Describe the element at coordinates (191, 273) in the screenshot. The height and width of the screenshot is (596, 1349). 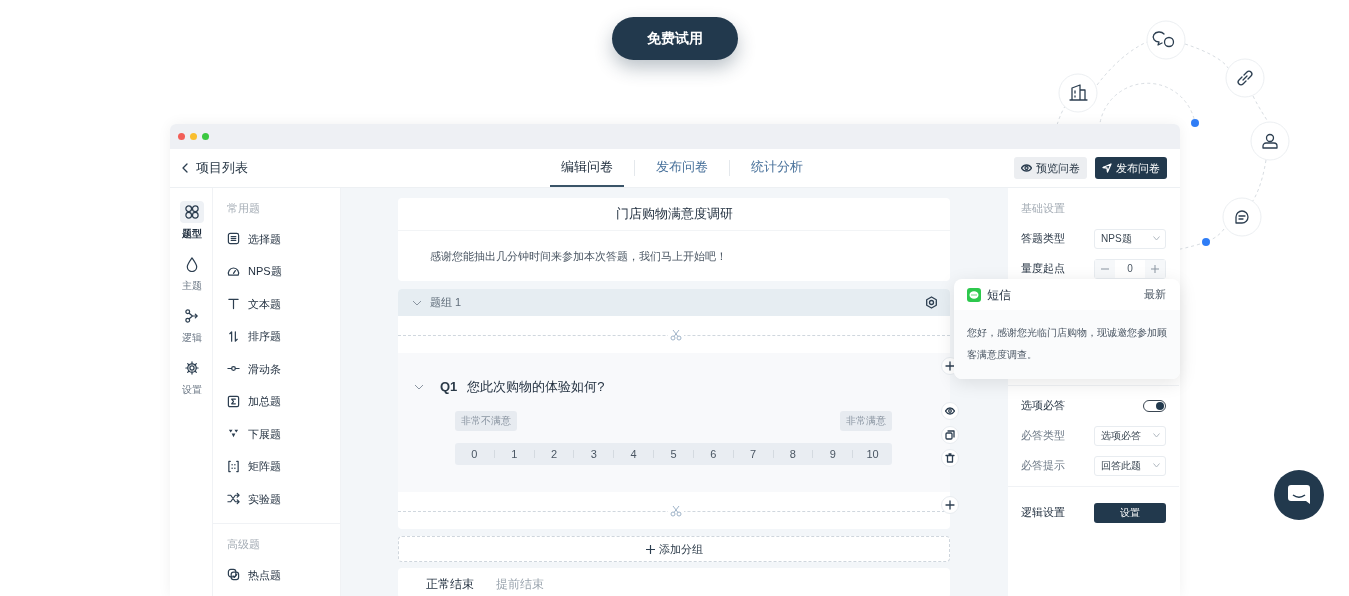
I see `rail-item: 主题` at that location.